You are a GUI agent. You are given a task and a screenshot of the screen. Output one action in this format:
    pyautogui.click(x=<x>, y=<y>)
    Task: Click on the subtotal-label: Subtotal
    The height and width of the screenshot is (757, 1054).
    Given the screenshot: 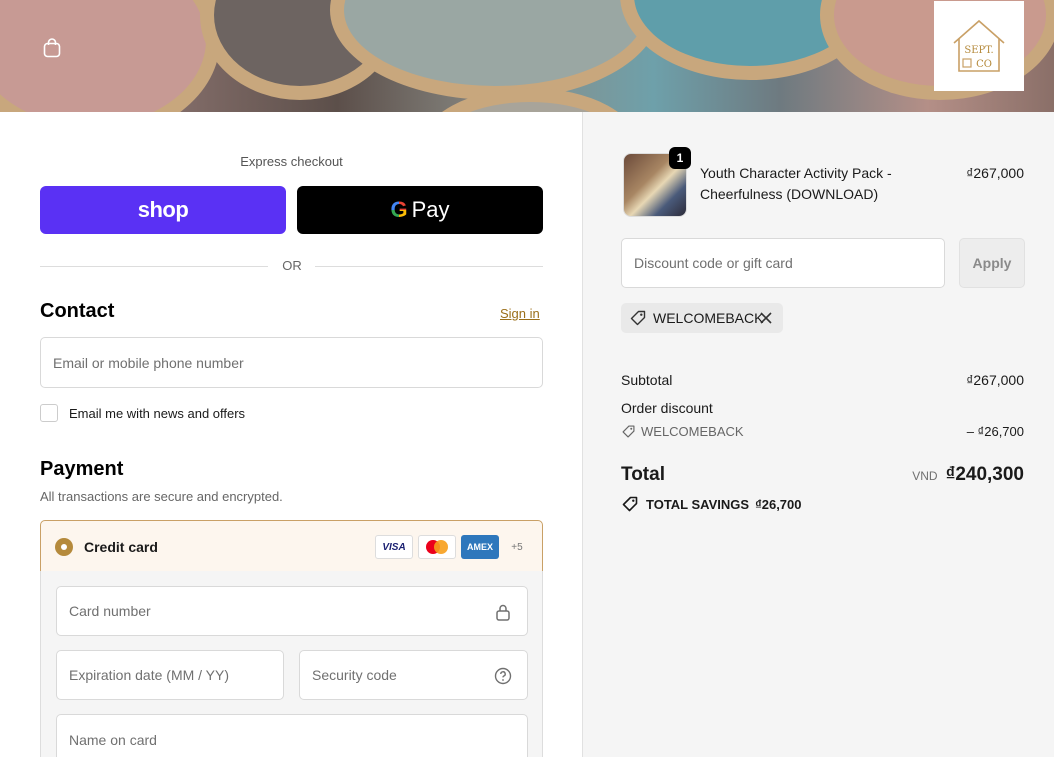 What is the action you would take?
    pyautogui.click(x=647, y=380)
    